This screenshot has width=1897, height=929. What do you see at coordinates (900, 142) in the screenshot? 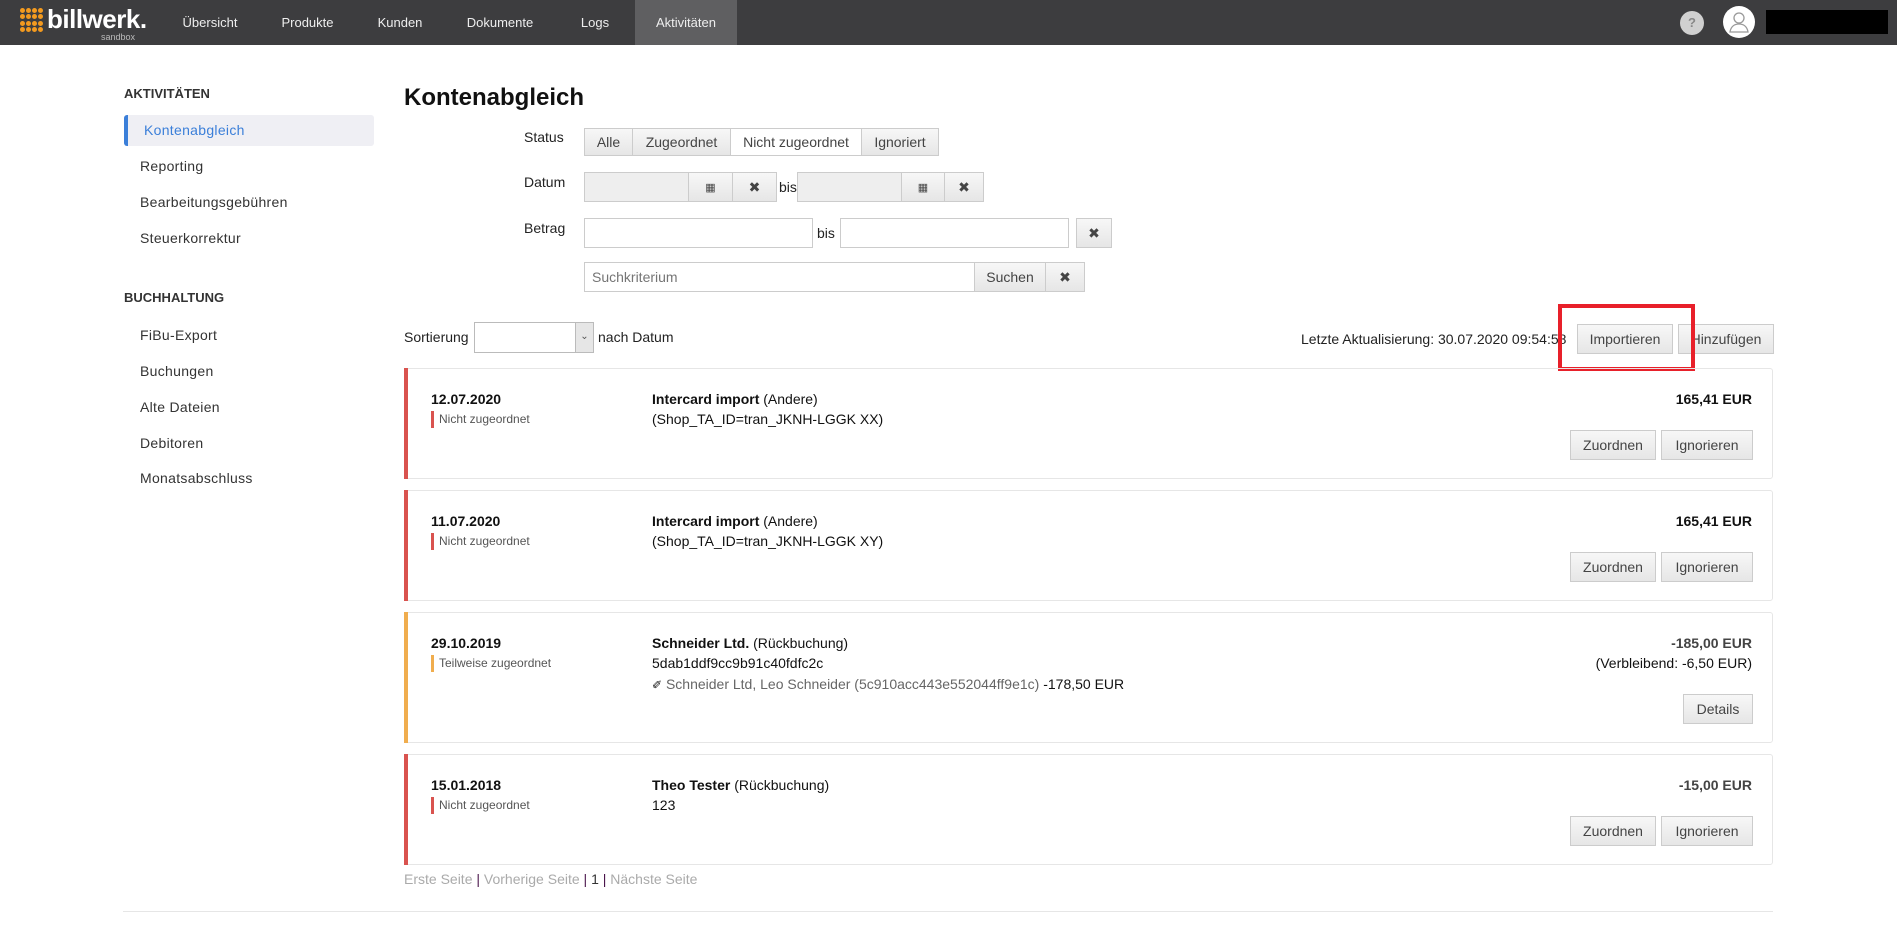
I see `status-filter-ignoriert: Ignoriert` at bounding box center [900, 142].